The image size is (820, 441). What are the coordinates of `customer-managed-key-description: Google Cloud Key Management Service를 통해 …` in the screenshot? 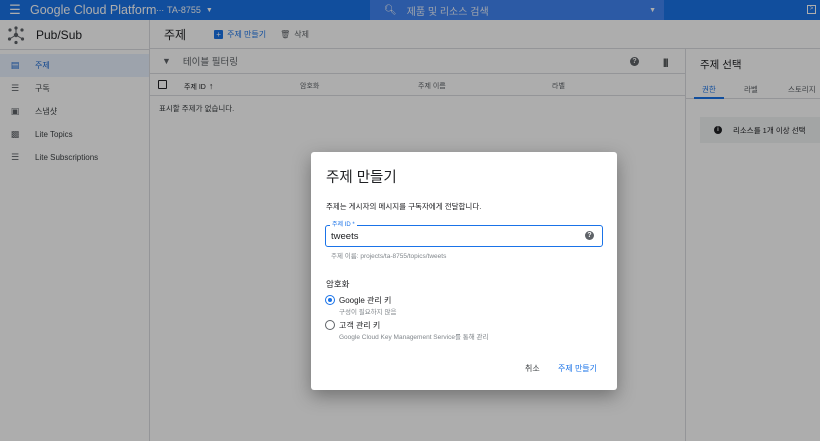 It's located at (414, 337).